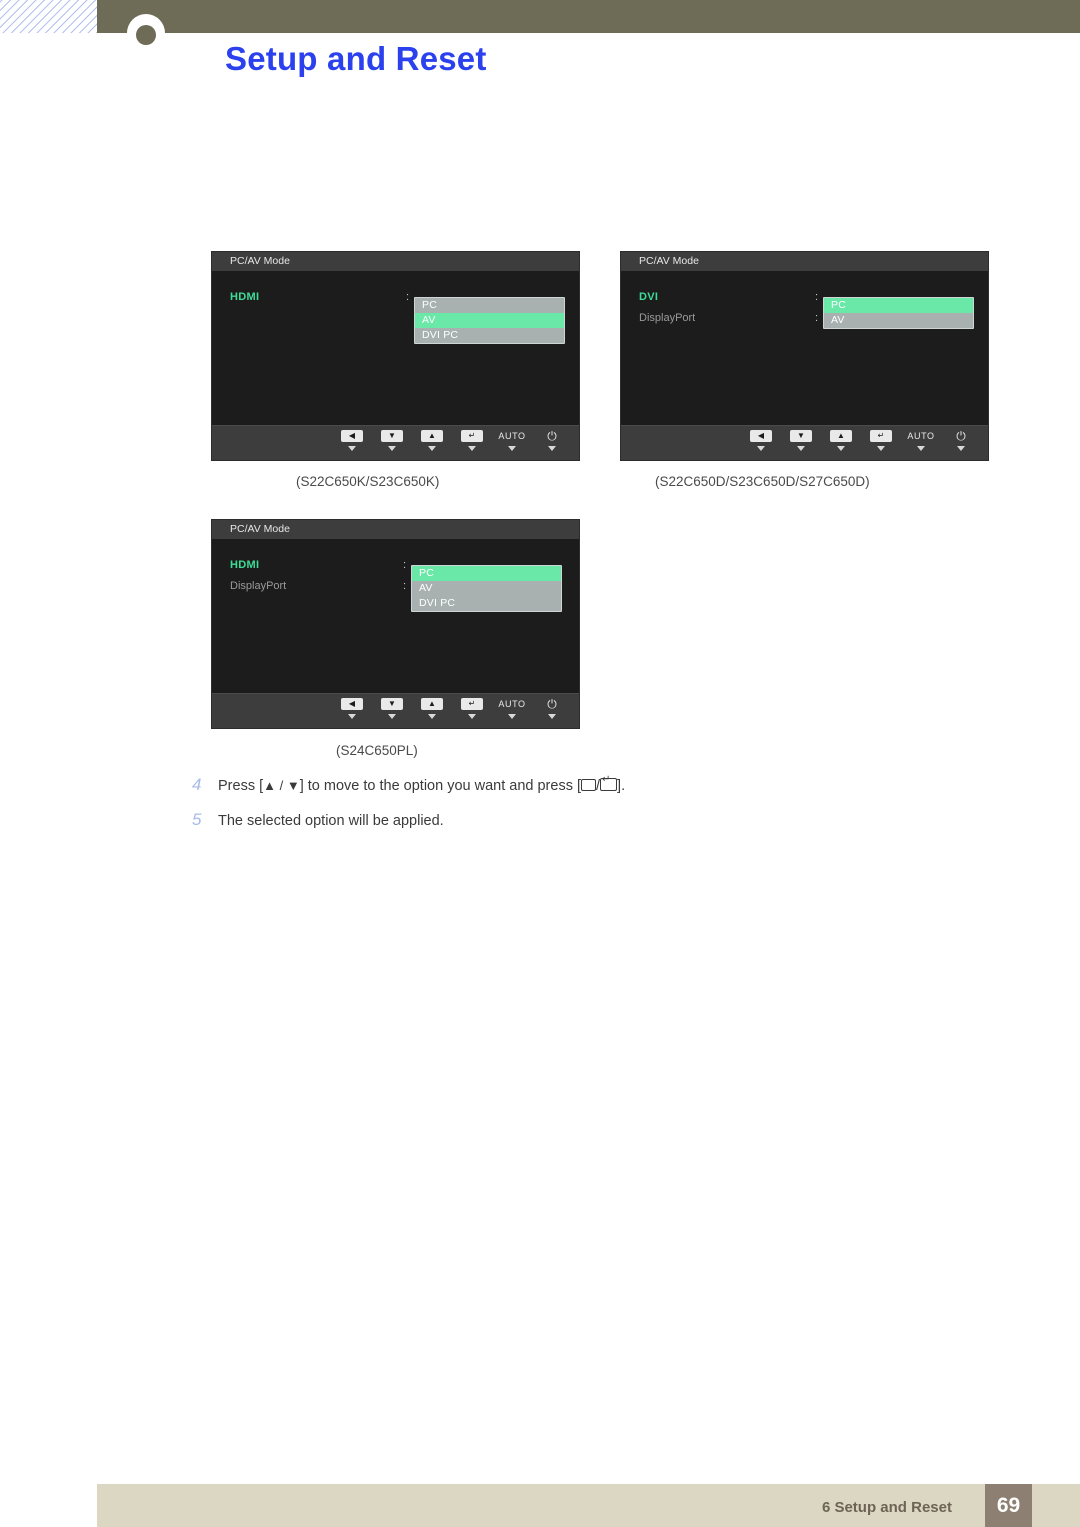 The height and width of the screenshot is (1527, 1080). I want to click on osd-row-label: HDMI, so click(245, 297).